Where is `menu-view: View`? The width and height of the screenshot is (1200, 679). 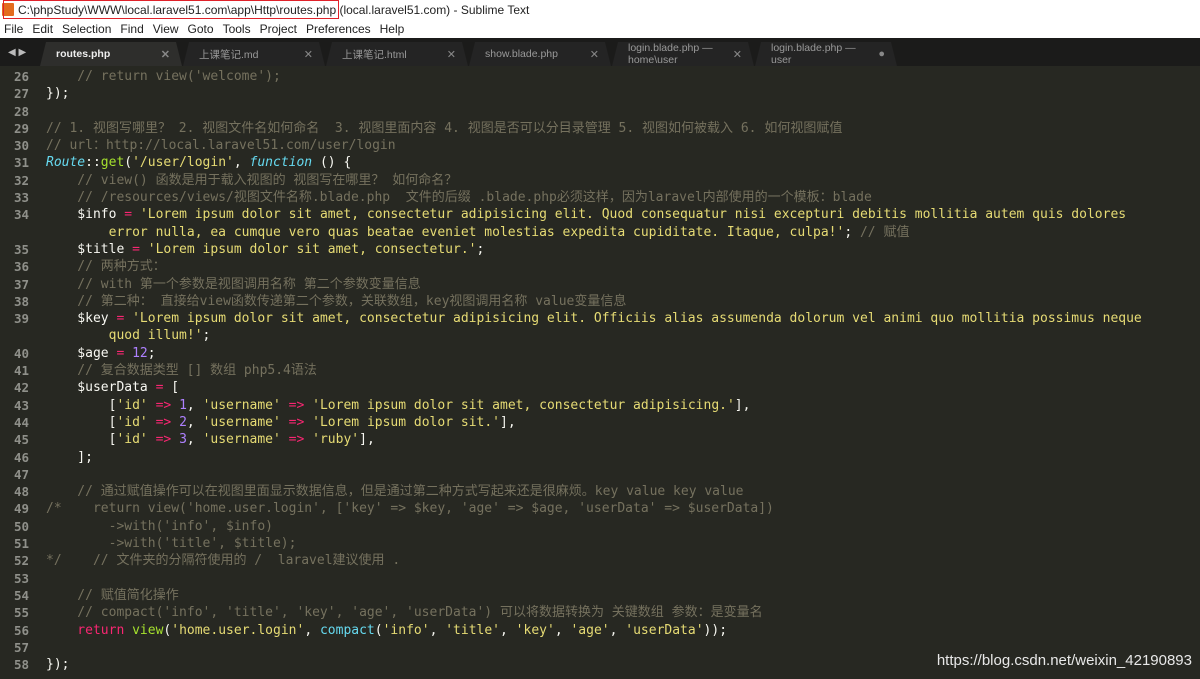
menu-view: View is located at coordinates (166, 29).